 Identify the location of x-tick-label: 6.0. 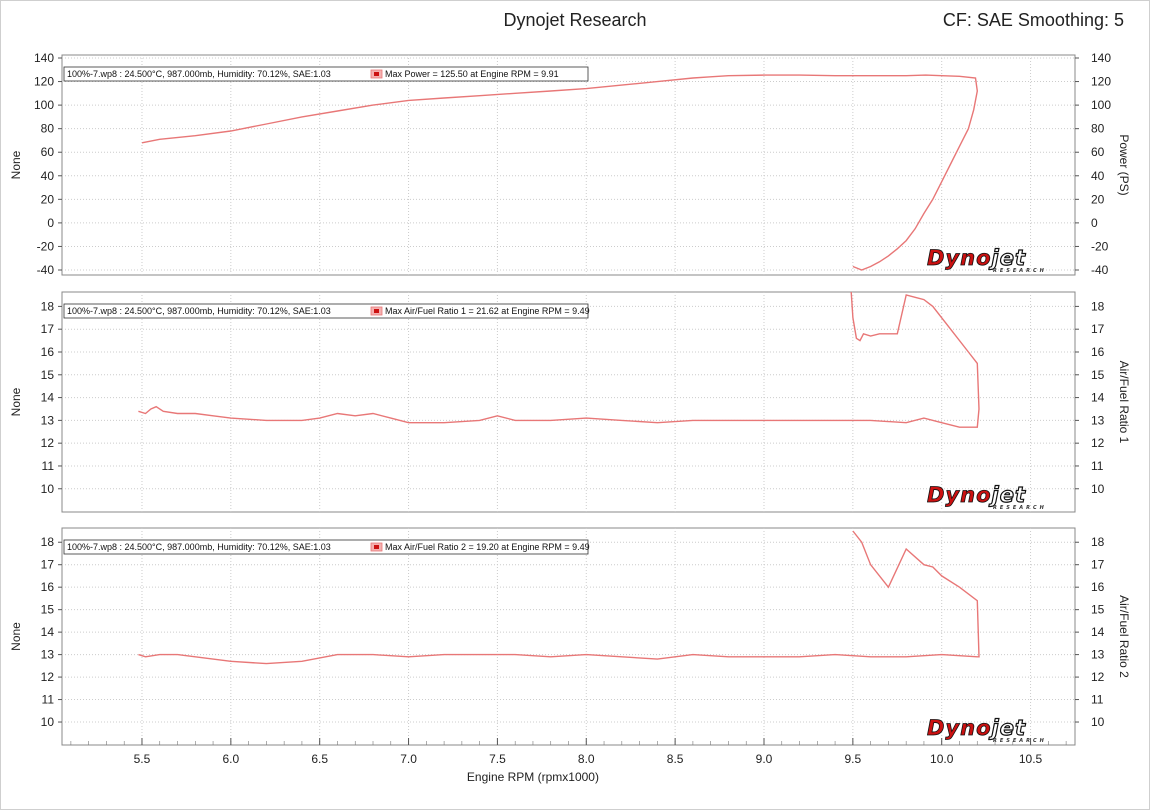
(230, 759).